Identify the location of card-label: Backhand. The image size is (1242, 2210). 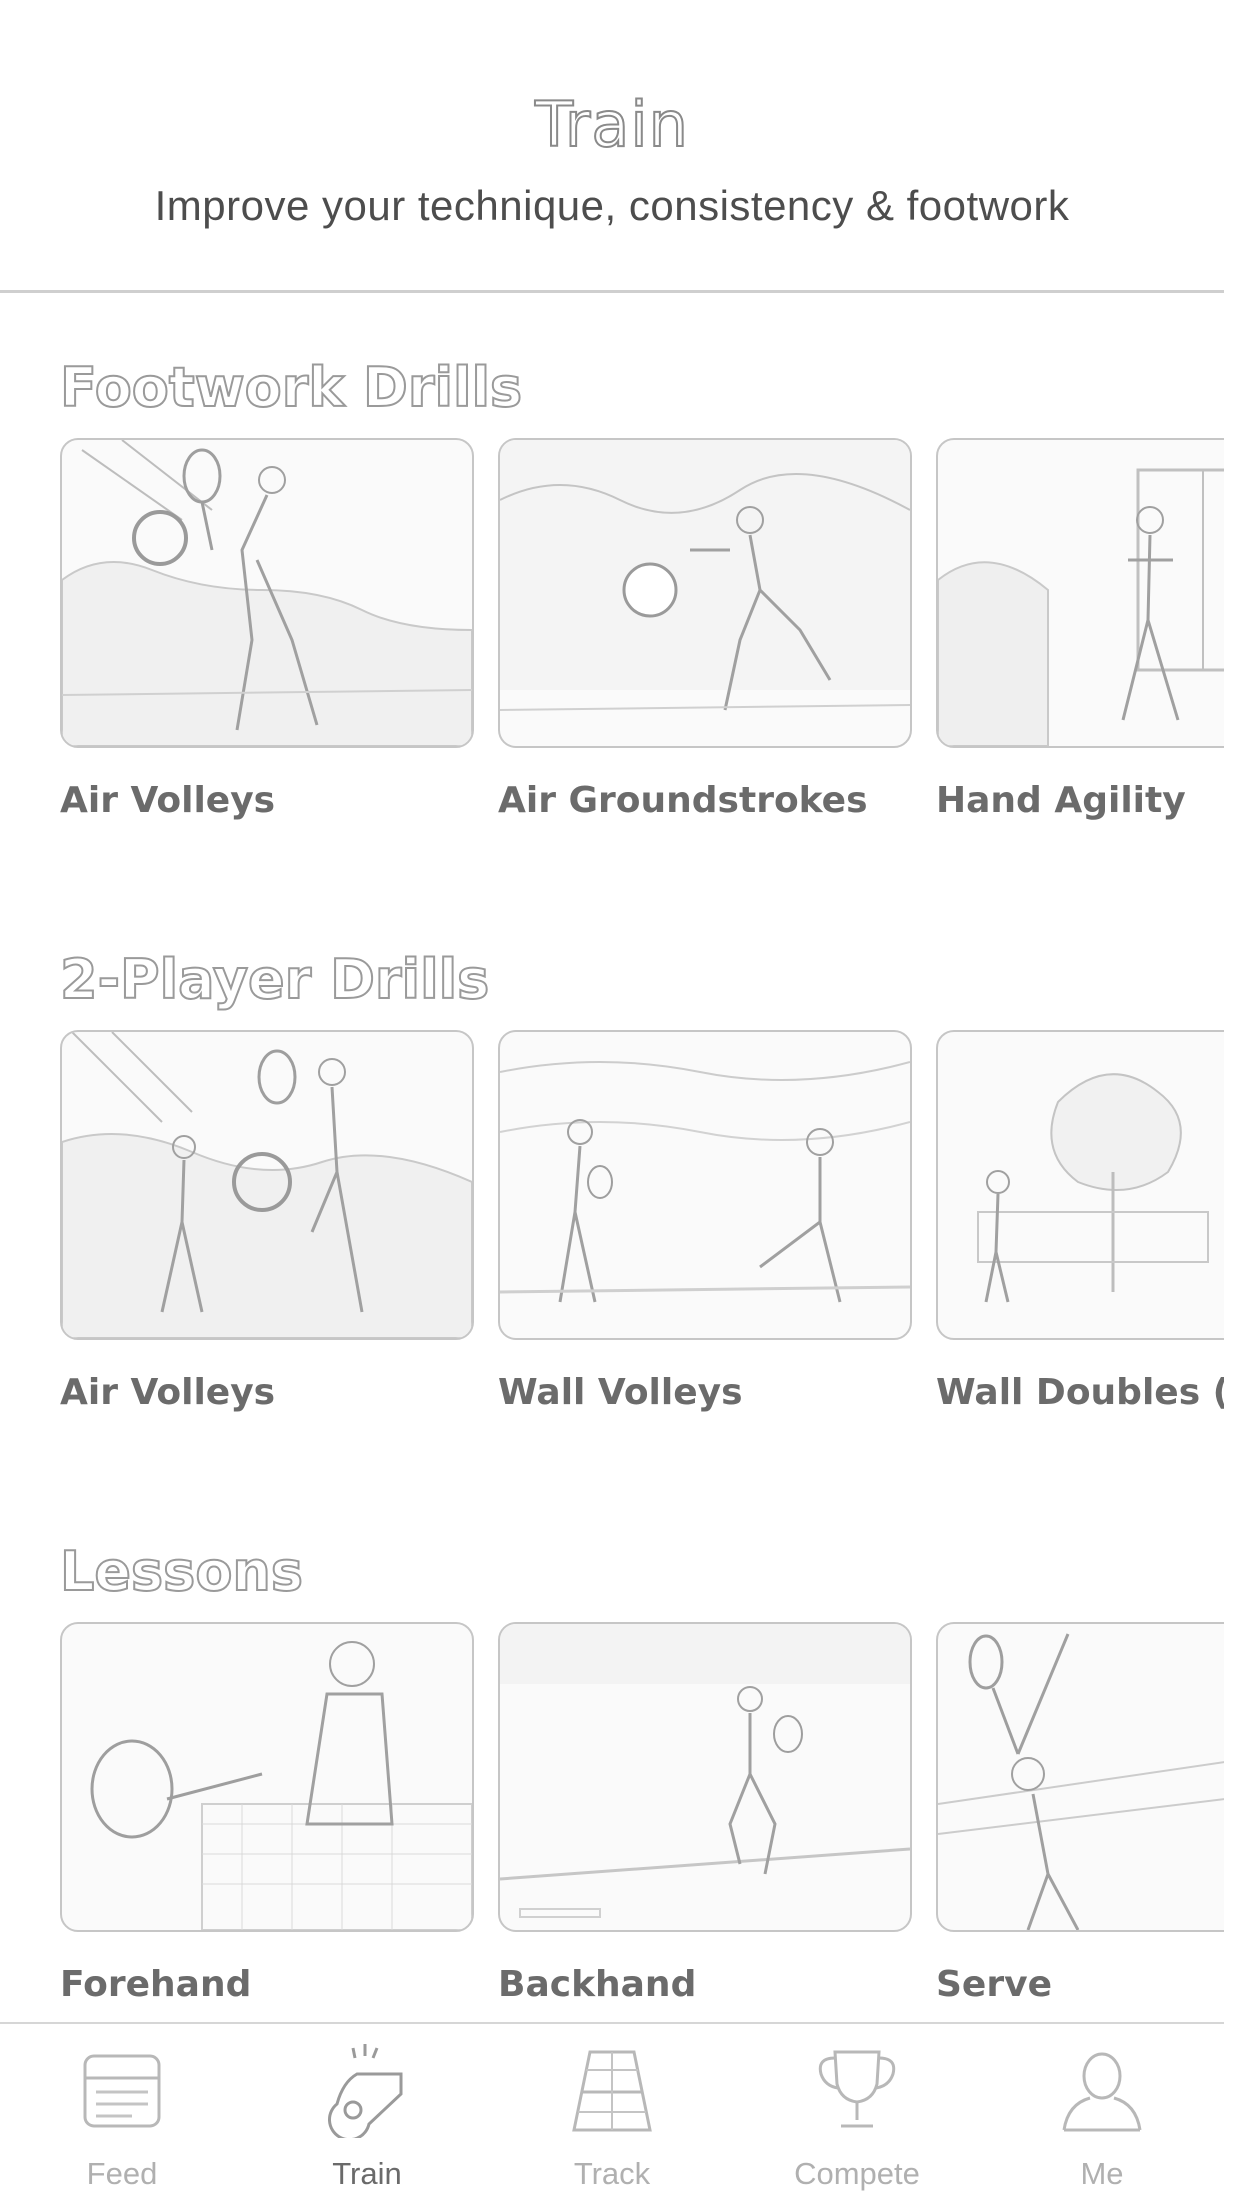
(597, 1984).